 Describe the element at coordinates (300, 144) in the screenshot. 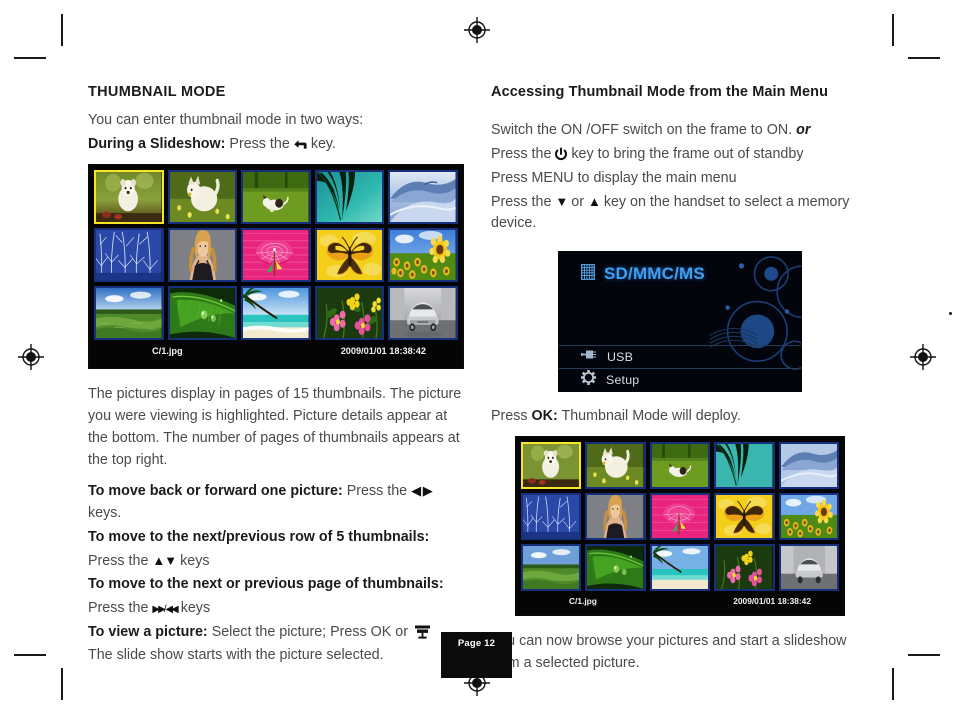

I see `return-arrow-icon` at that location.